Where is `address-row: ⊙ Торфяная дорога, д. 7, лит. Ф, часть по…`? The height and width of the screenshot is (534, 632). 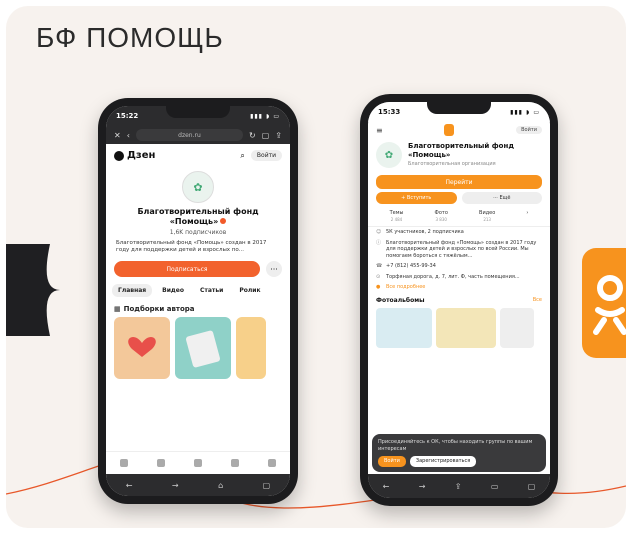
address-row: ⊙ Торфяная дорога, д. 7, лит. Ф, часть по… is located at coordinates (448, 276).